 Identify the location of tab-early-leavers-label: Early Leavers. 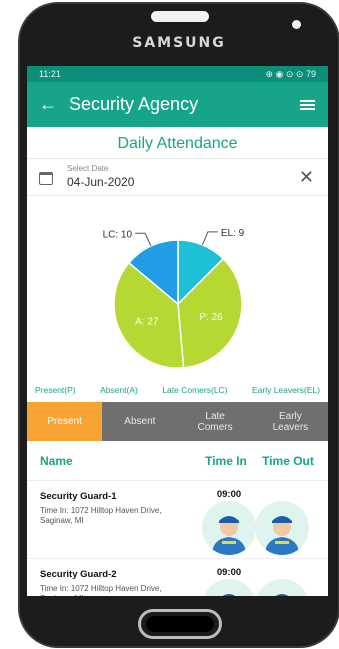
(290, 421).